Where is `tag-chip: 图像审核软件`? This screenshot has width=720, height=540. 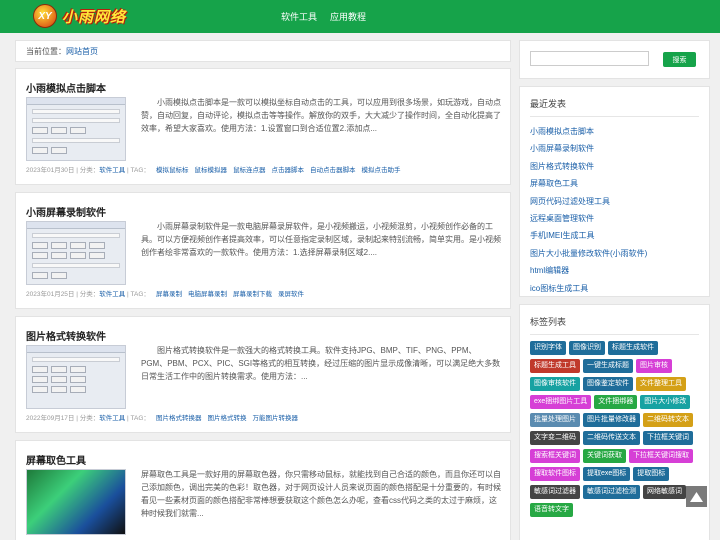
tag-chip: 图像审核软件 is located at coordinates (555, 384).